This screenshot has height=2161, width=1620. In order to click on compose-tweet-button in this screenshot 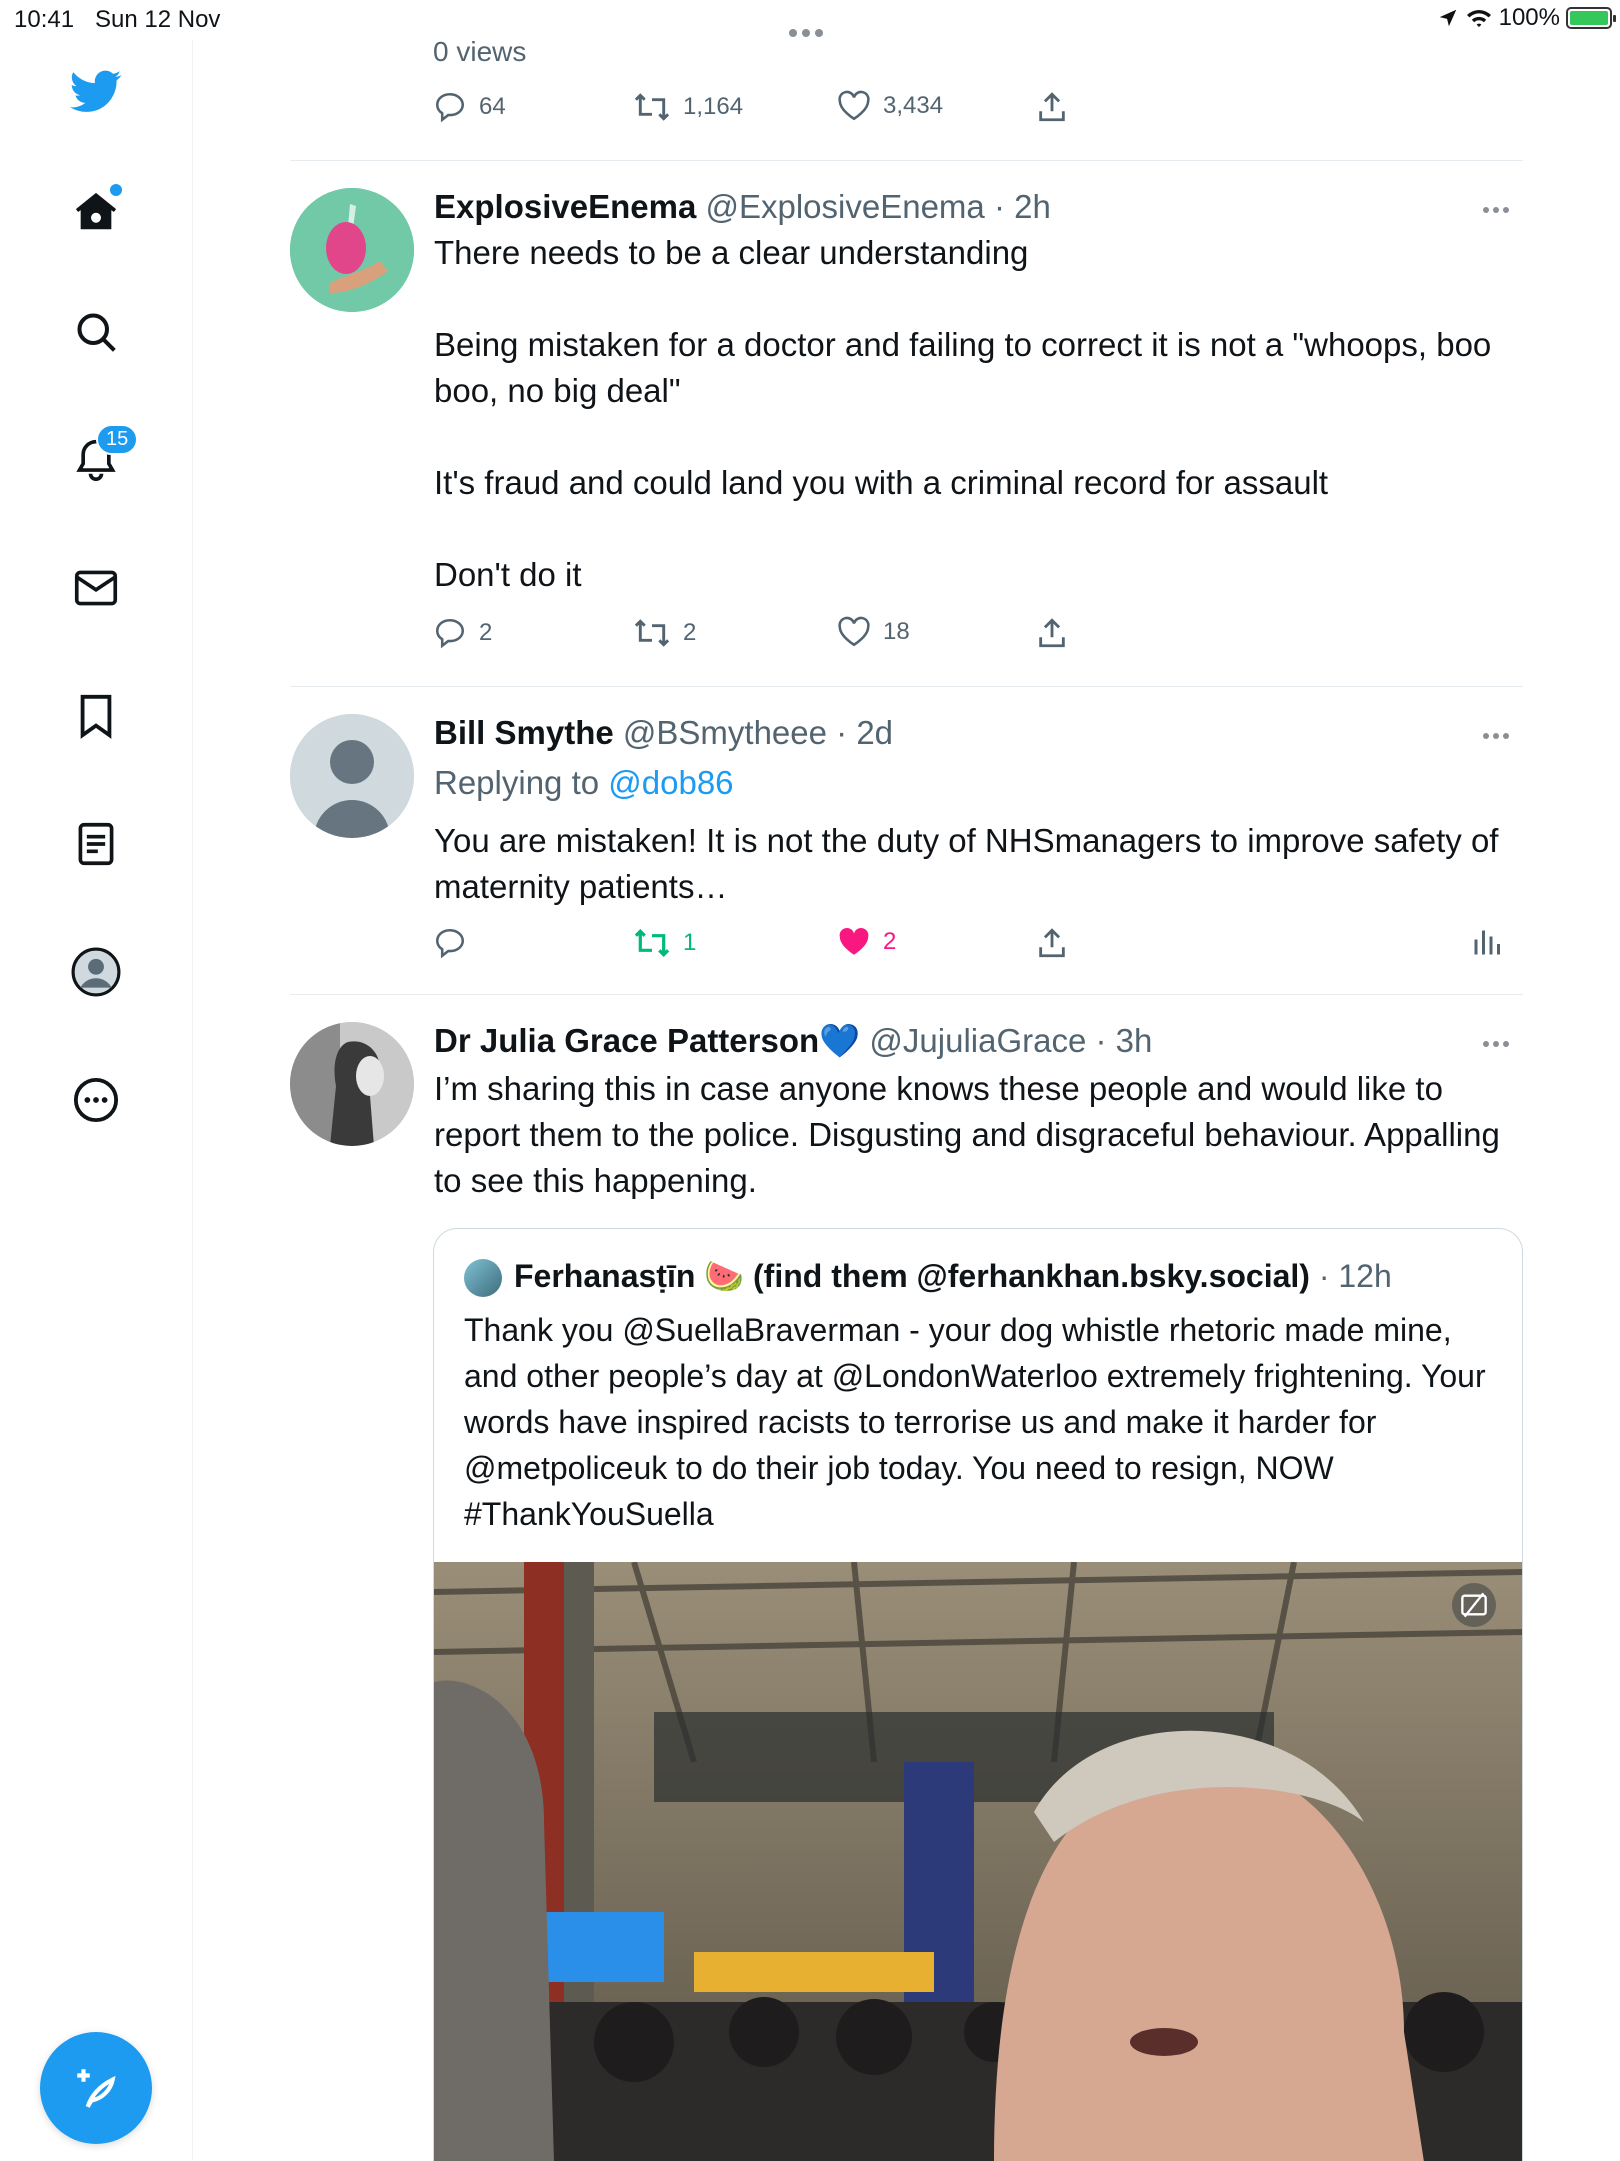, I will do `click(96, 2088)`.